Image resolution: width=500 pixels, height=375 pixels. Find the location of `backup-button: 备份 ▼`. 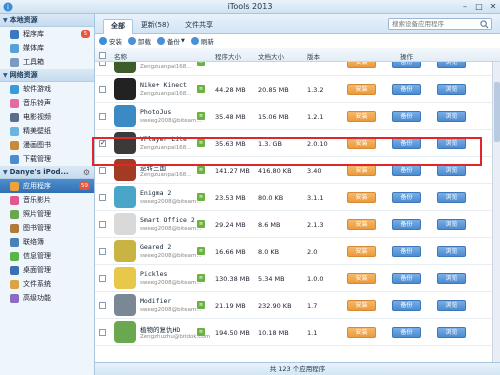

backup-button: 备份 ▼ is located at coordinates (171, 41).